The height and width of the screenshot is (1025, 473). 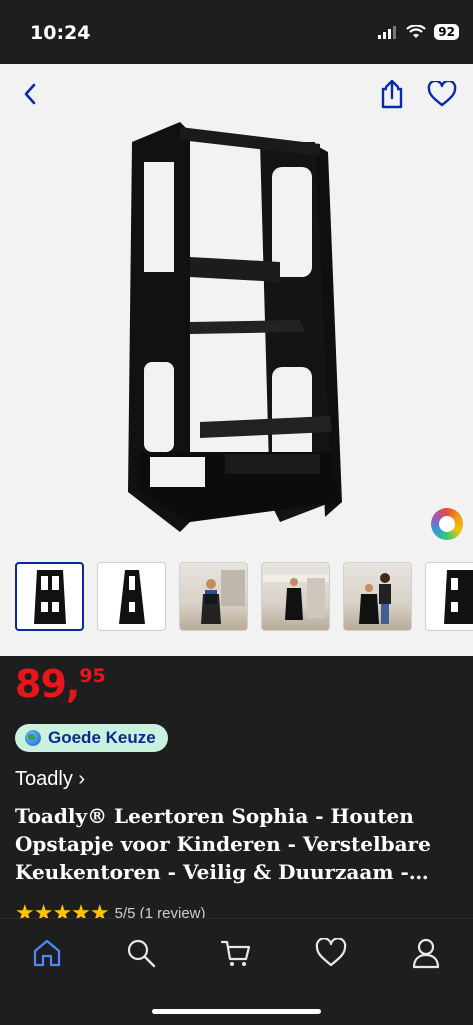 I want to click on globe-icon, so click(x=33, y=738).